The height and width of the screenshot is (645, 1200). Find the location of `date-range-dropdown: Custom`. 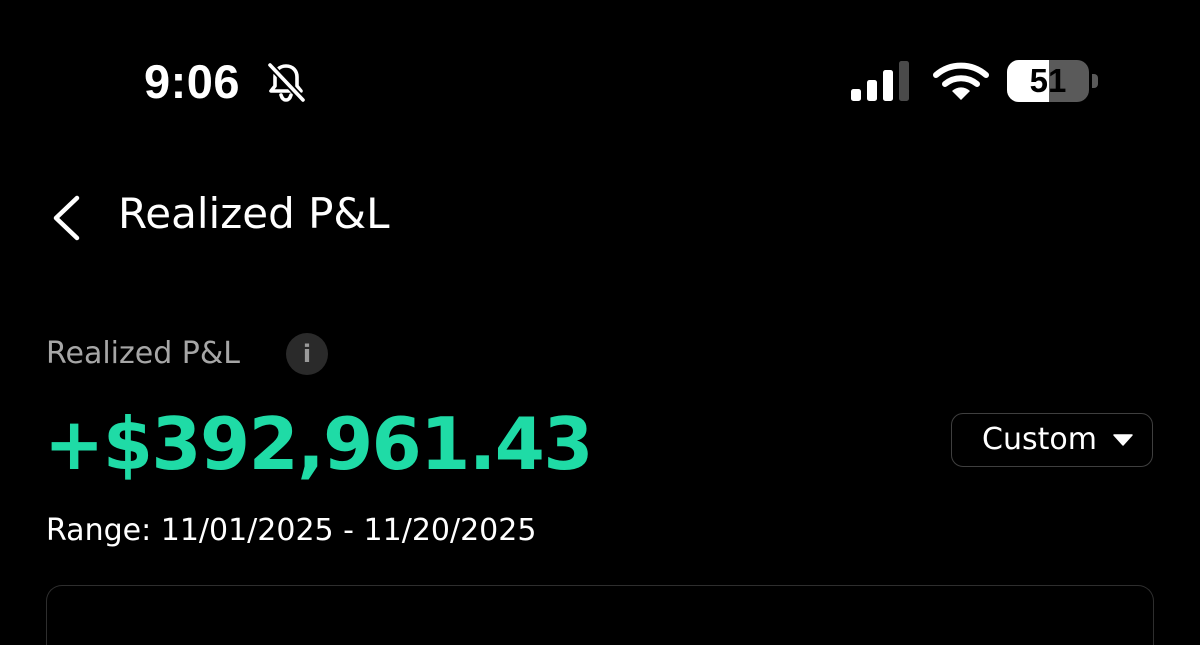

date-range-dropdown: Custom is located at coordinates (1052, 440).